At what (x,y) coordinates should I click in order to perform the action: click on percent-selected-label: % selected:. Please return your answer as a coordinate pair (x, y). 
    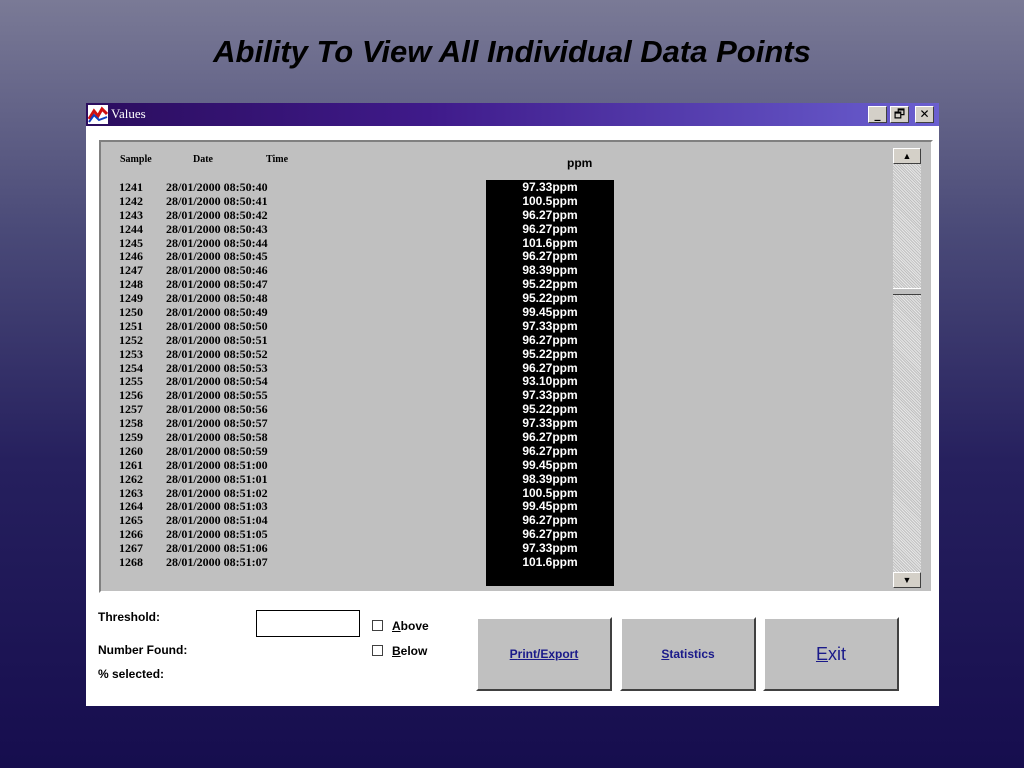
    Looking at the image, I should click on (131, 674).